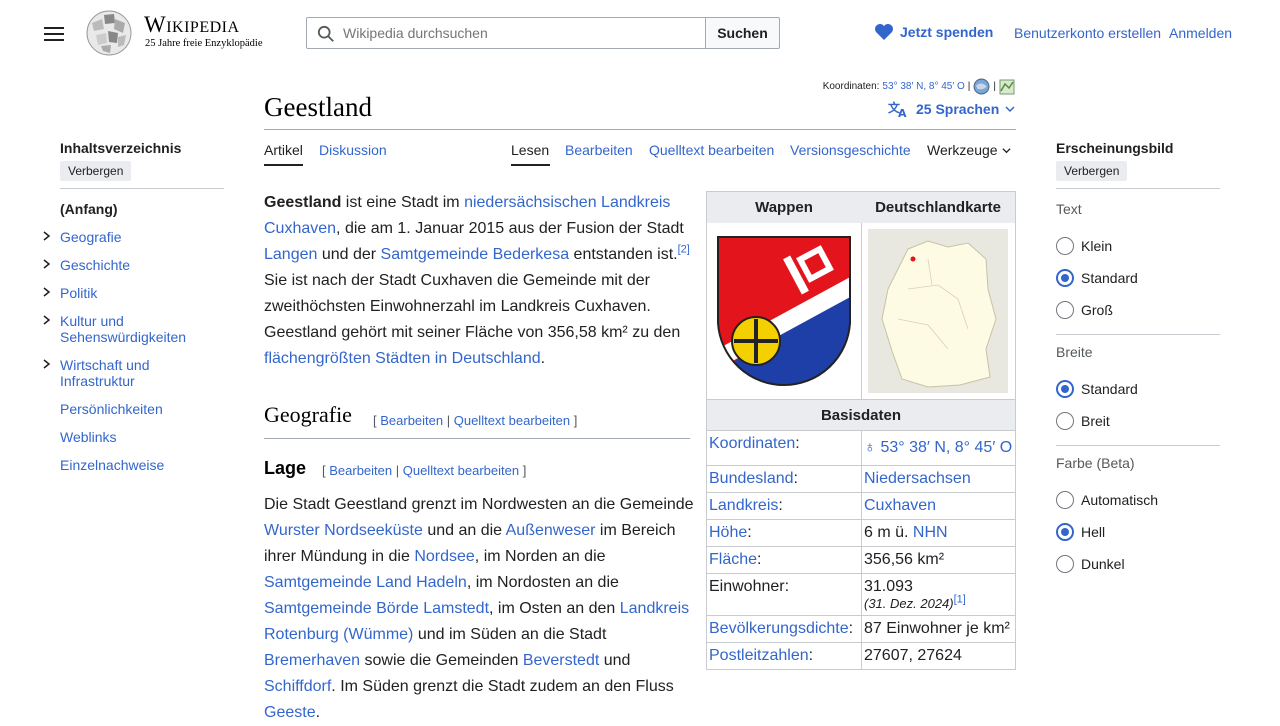 The height and width of the screenshot is (726, 1280). What do you see at coordinates (140, 465) in the screenshot?
I see `toc-item-einzelnachweise: Einzelnachweise` at bounding box center [140, 465].